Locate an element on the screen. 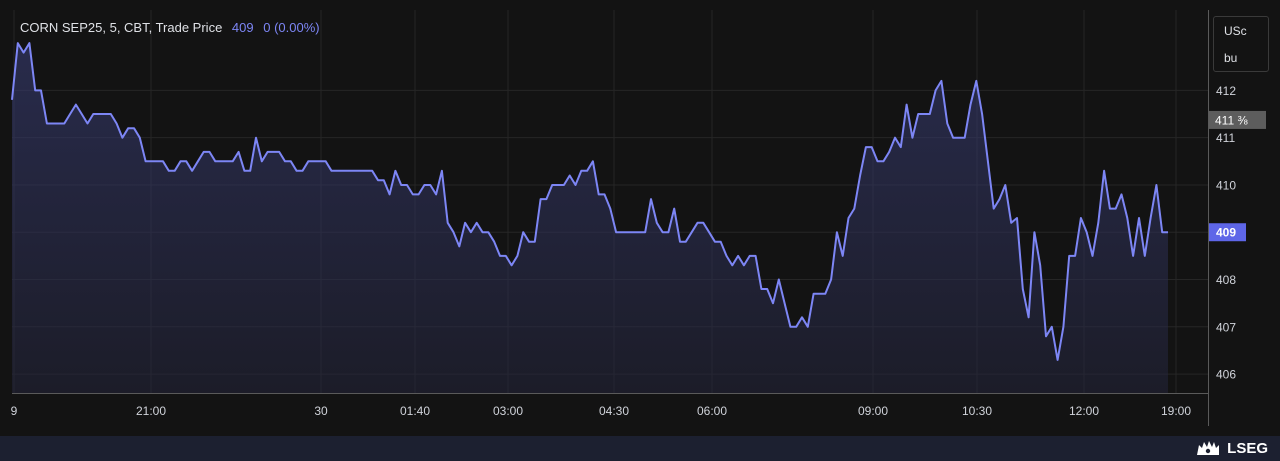  y-tick-label: 411 is located at coordinates (1225, 138).